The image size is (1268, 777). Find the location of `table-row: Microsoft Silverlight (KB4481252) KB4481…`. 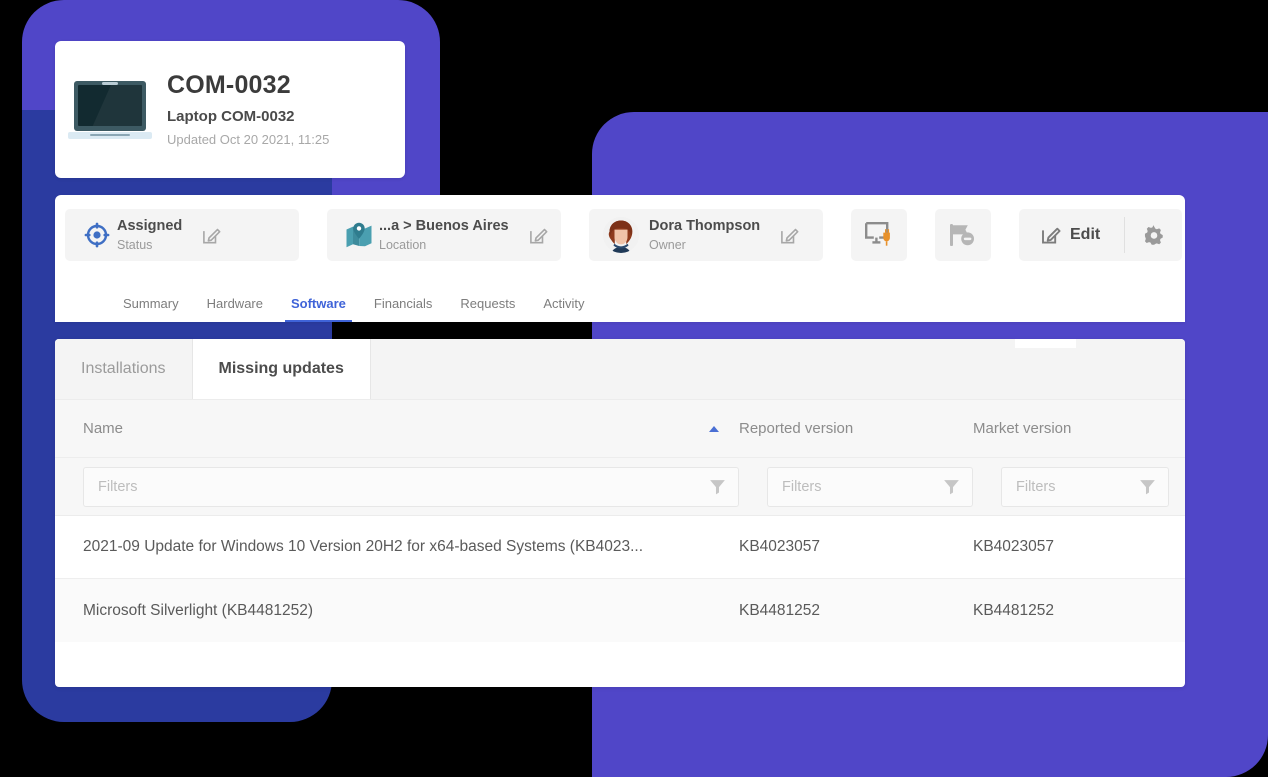

table-row: Microsoft Silverlight (KB4481252) KB4481… is located at coordinates (620, 610).